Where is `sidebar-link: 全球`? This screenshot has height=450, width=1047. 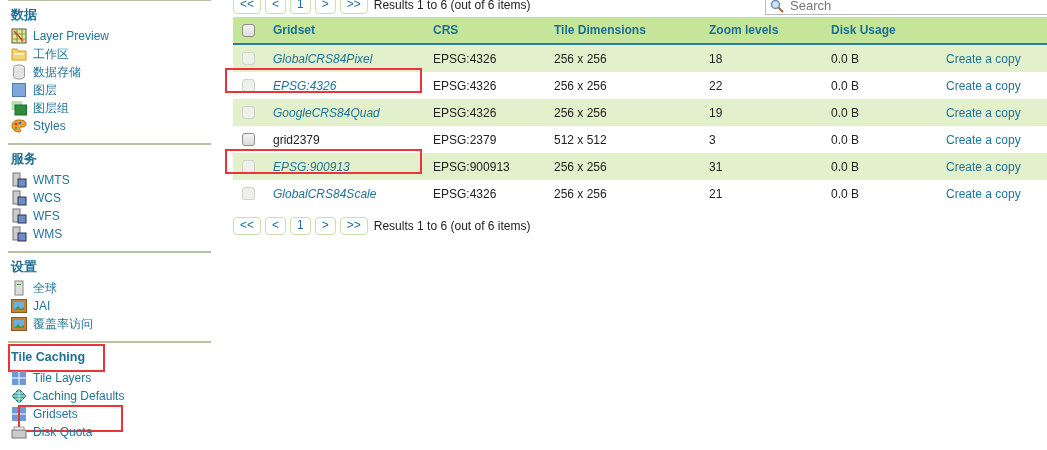 sidebar-link: 全球 is located at coordinates (45, 288).